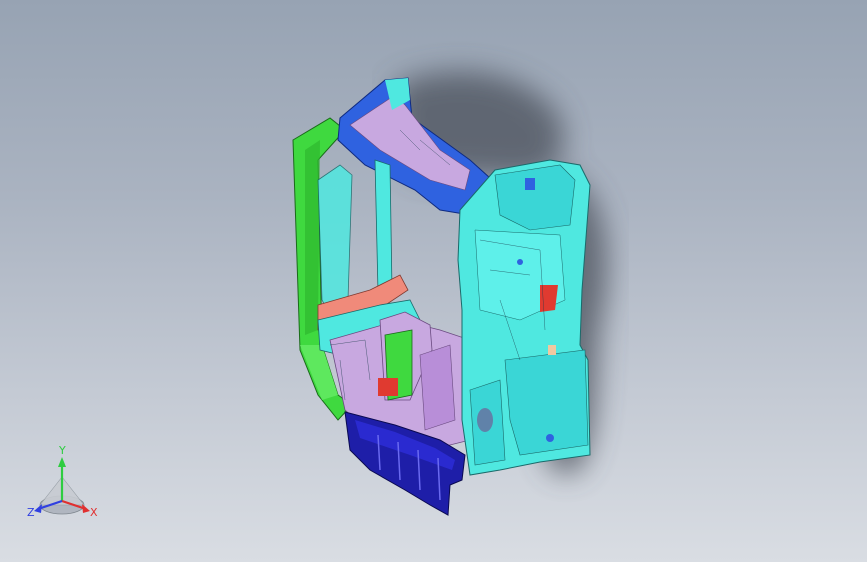 This screenshot has width=867, height=562. What do you see at coordinates (62, 450) in the screenshot?
I see `y-axis-label: Y` at bounding box center [62, 450].